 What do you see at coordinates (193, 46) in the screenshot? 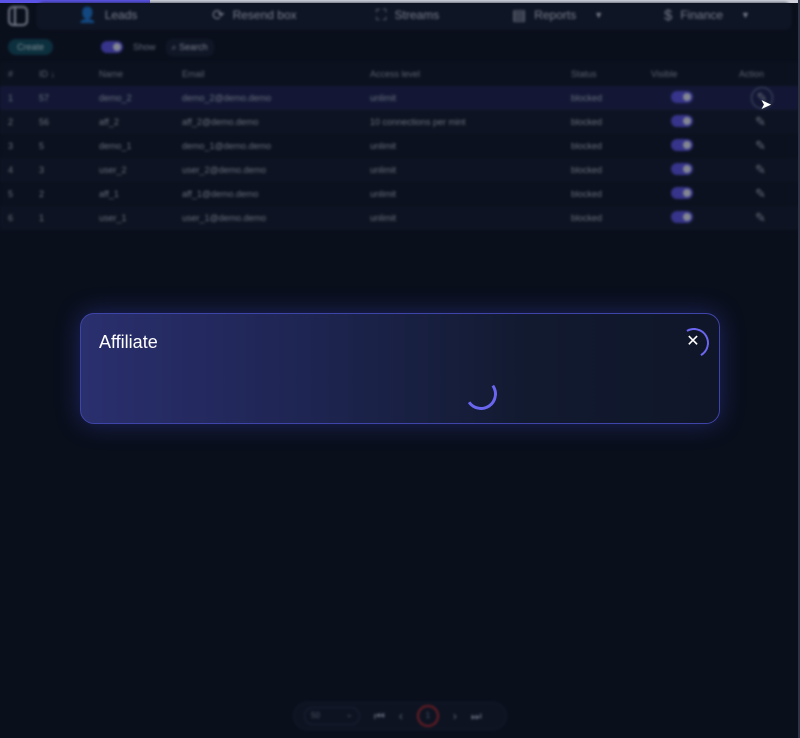
I see `search-label: Search` at bounding box center [193, 46].